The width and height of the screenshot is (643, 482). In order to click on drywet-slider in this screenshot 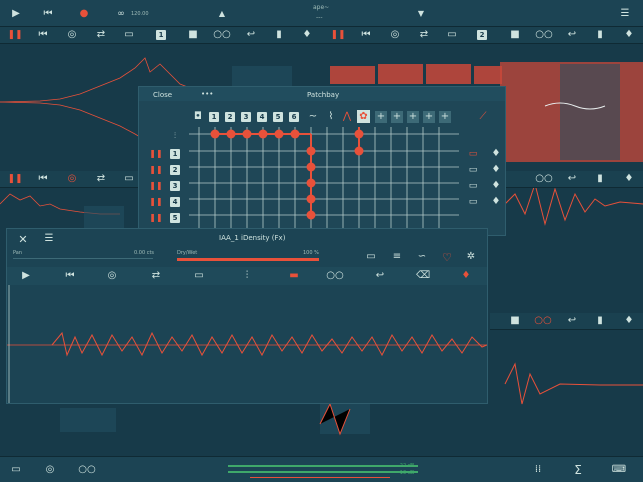, I will do `click(248, 259)`.